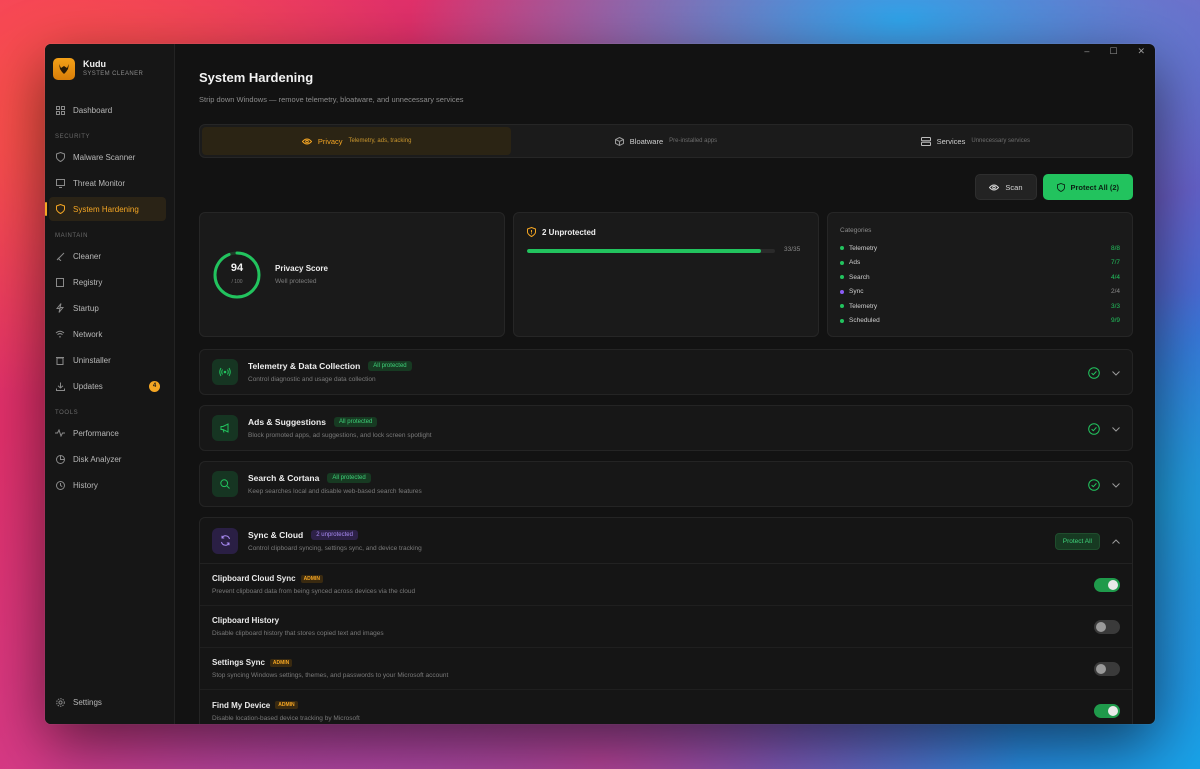 The width and height of the screenshot is (1200, 769). Describe the element at coordinates (104, 157) in the screenshot. I see `sidebar-item-label: Malware Scanner` at that location.